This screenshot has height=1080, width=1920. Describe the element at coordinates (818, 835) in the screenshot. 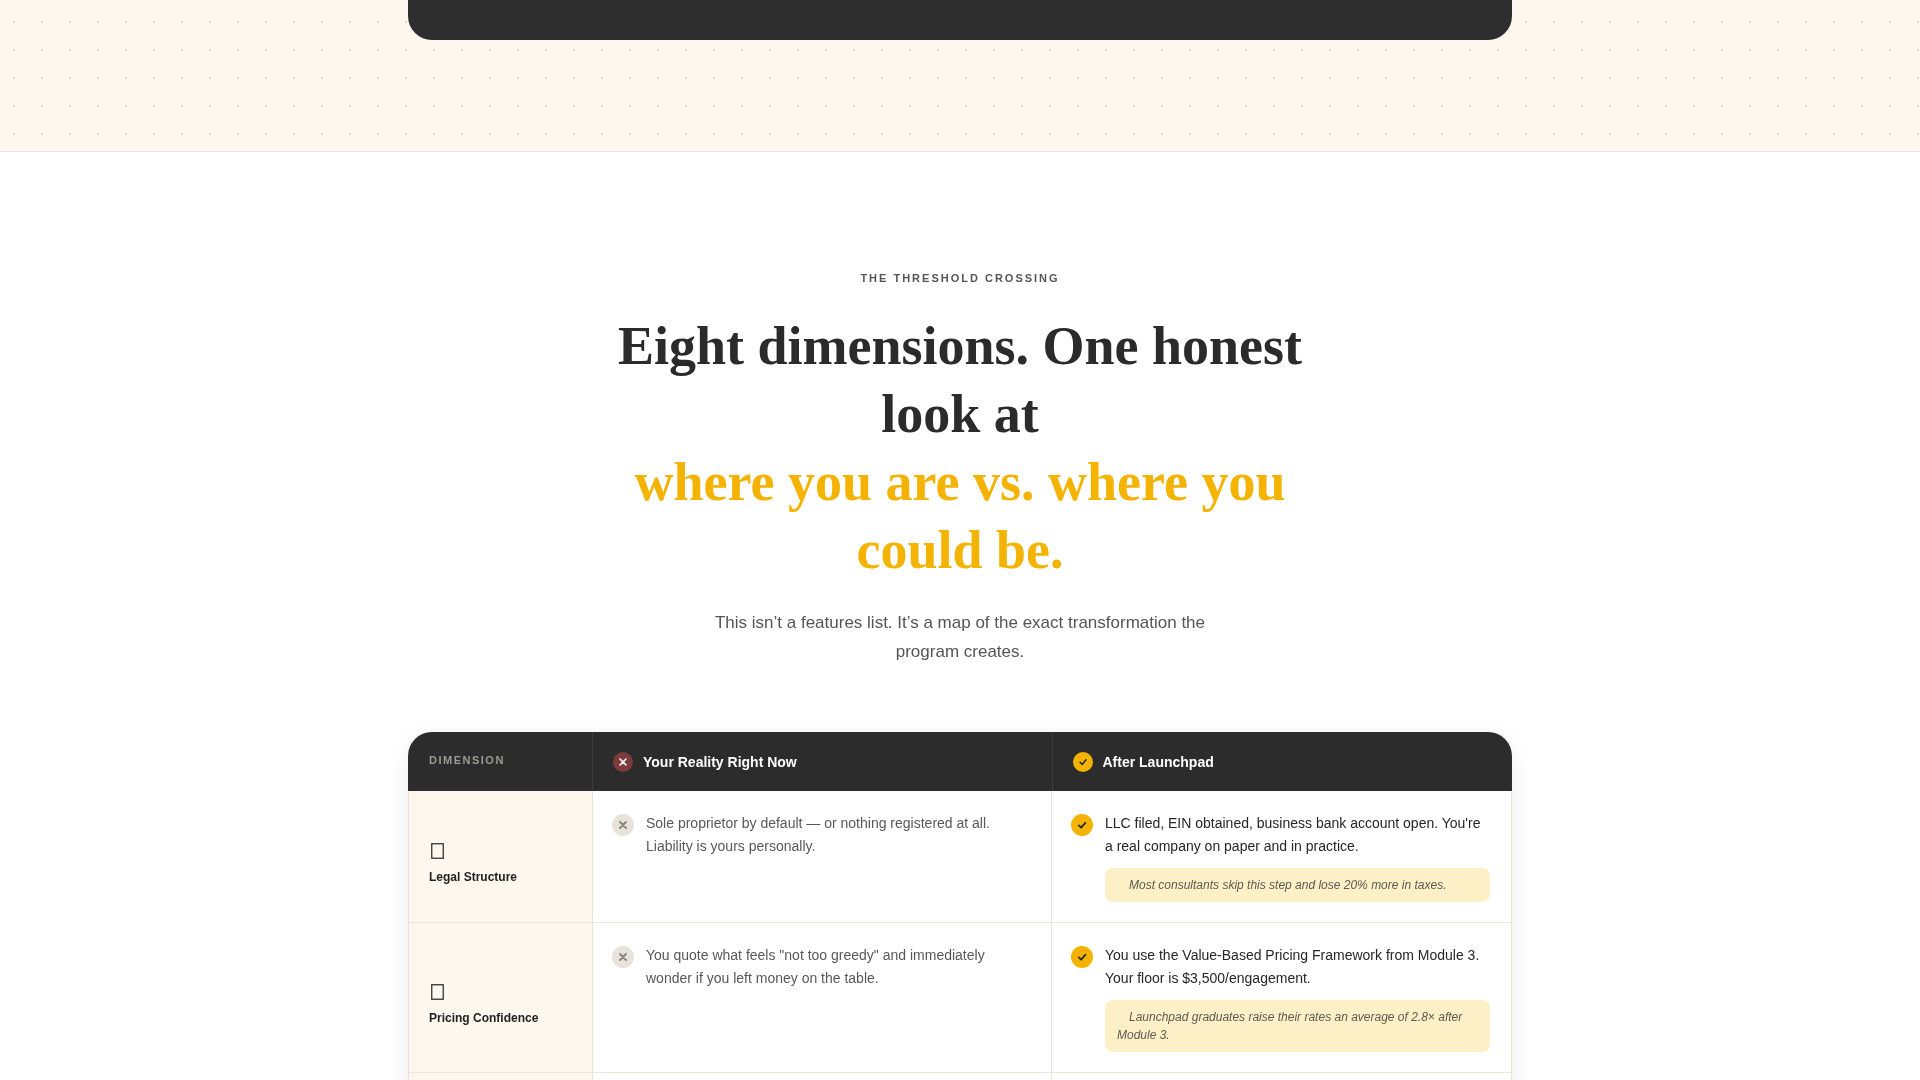

I see `current-state-text: Sole proprietor by default — or nothing registered at all. Liability is yours personally.` at that location.